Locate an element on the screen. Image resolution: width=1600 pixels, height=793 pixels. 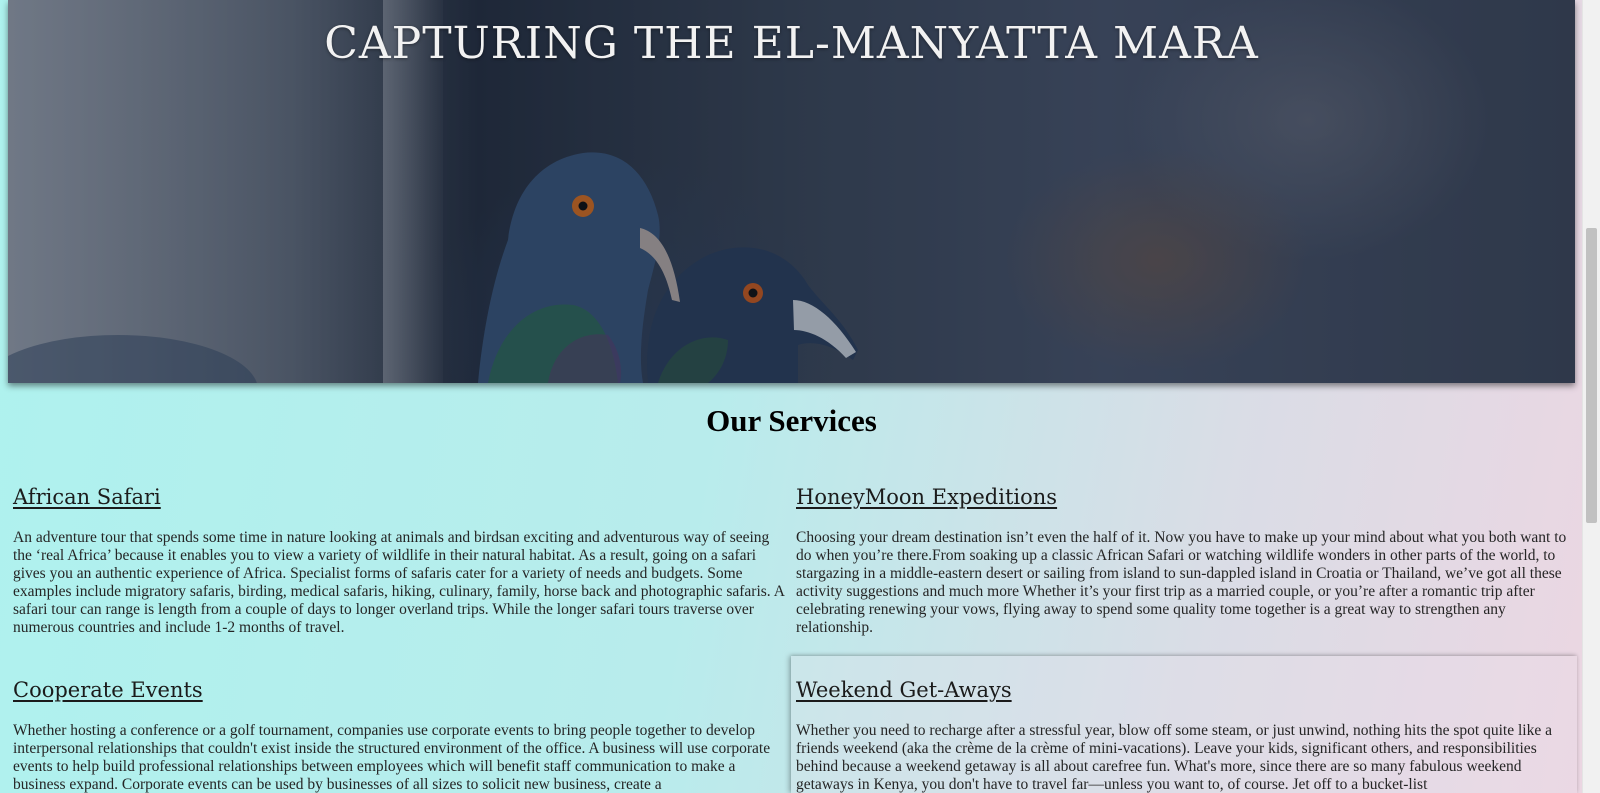
service-title-african-safari: African Safari is located at coordinates (87, 497).